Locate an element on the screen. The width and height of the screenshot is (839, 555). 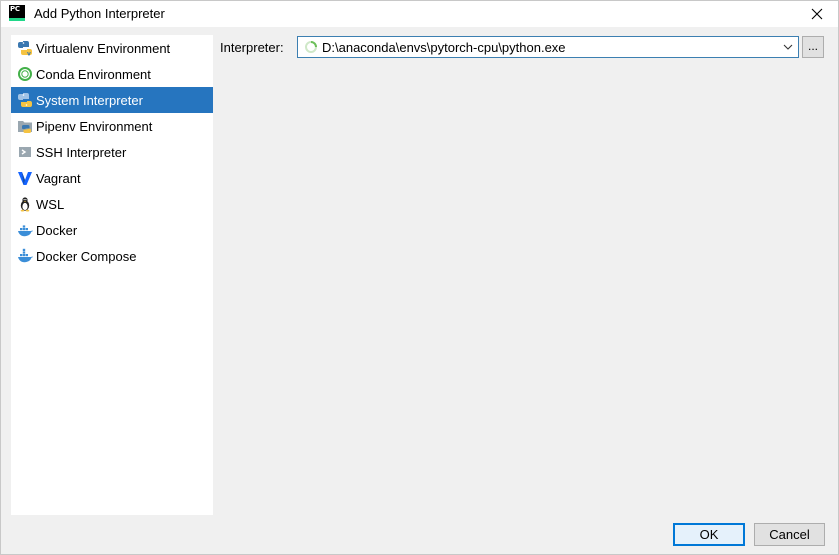
sidebar-item-label: System Interpreter is located at coordinates (89, 100).